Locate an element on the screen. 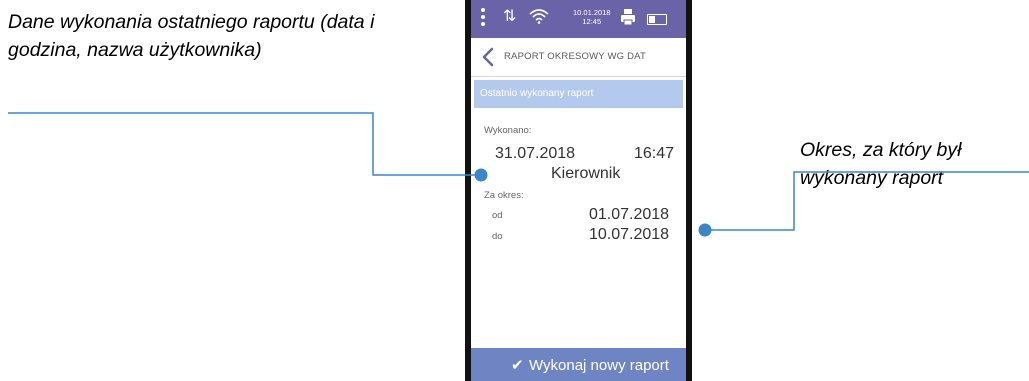 The image size is (1029, 381). callout-dot-left is located at coordinates (481, 175).